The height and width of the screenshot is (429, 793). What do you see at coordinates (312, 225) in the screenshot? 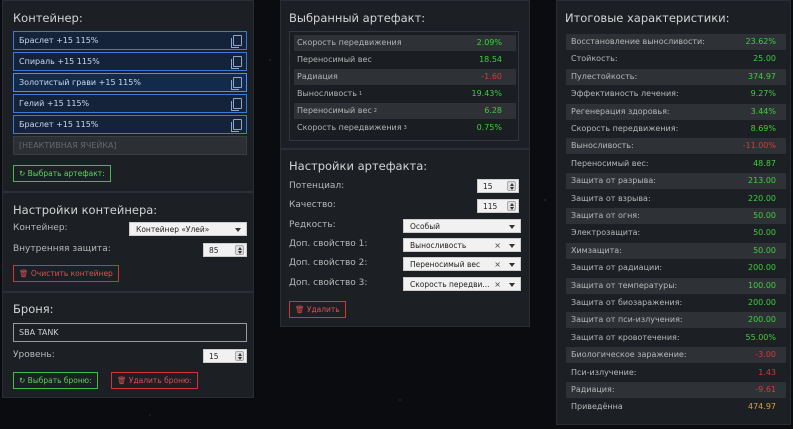
I see `rarity-label: Редкость:` at bounding box center [312, 225].